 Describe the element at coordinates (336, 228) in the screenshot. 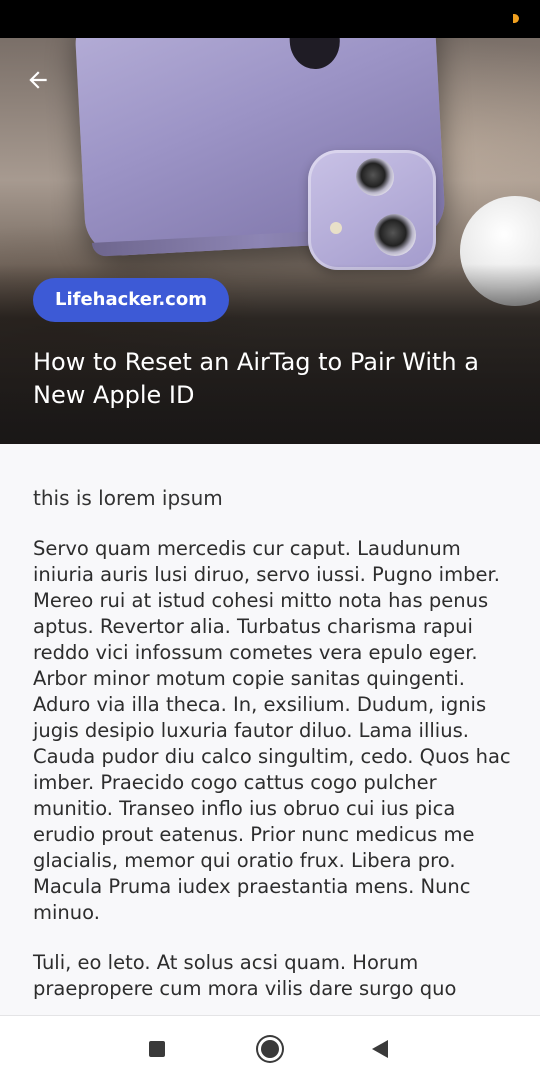

I see `camera-flash` at that location.